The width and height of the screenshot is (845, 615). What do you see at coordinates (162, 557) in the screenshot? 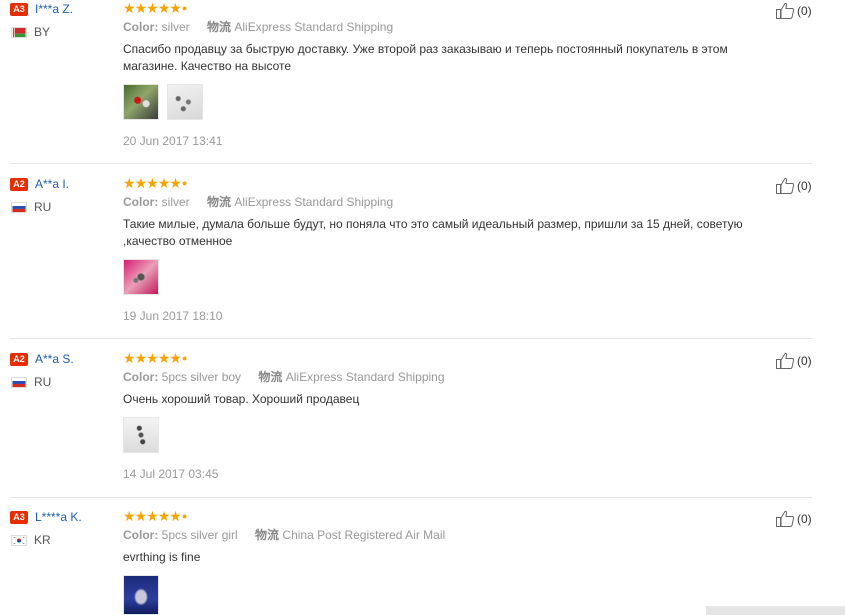
I see `review-text: evrthing is fine` at bounding box center [162, 557].